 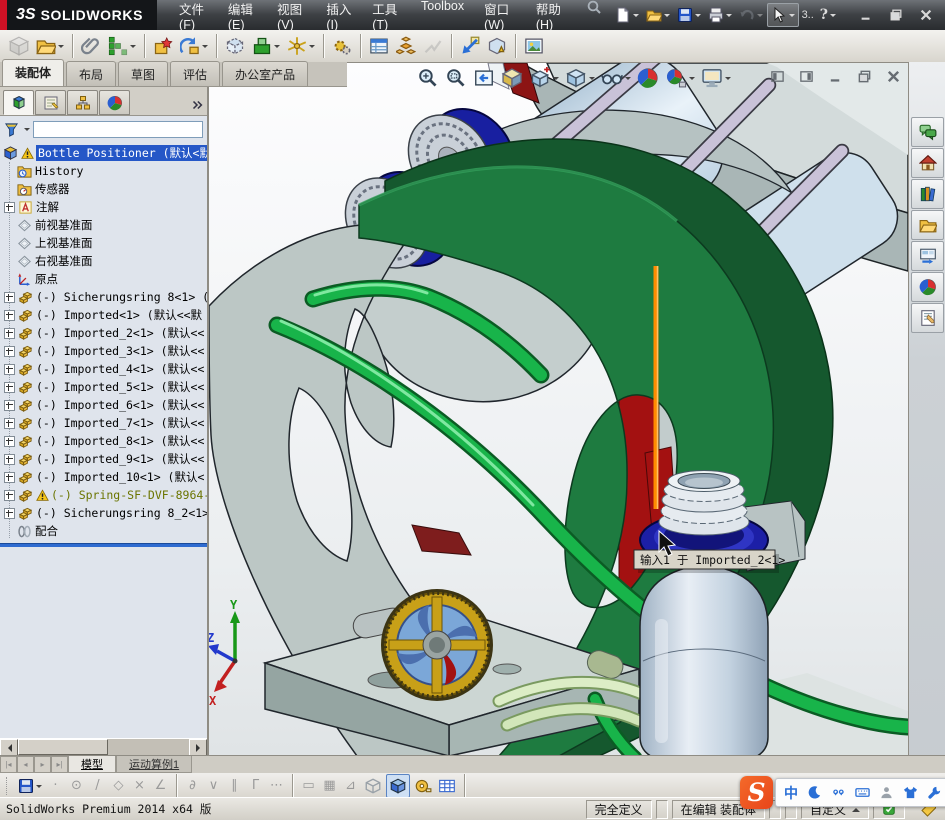 What do you see at coordinates (866, 15) in the screenshot?
I see `minimize-icon` at bounding box center [866, 15].